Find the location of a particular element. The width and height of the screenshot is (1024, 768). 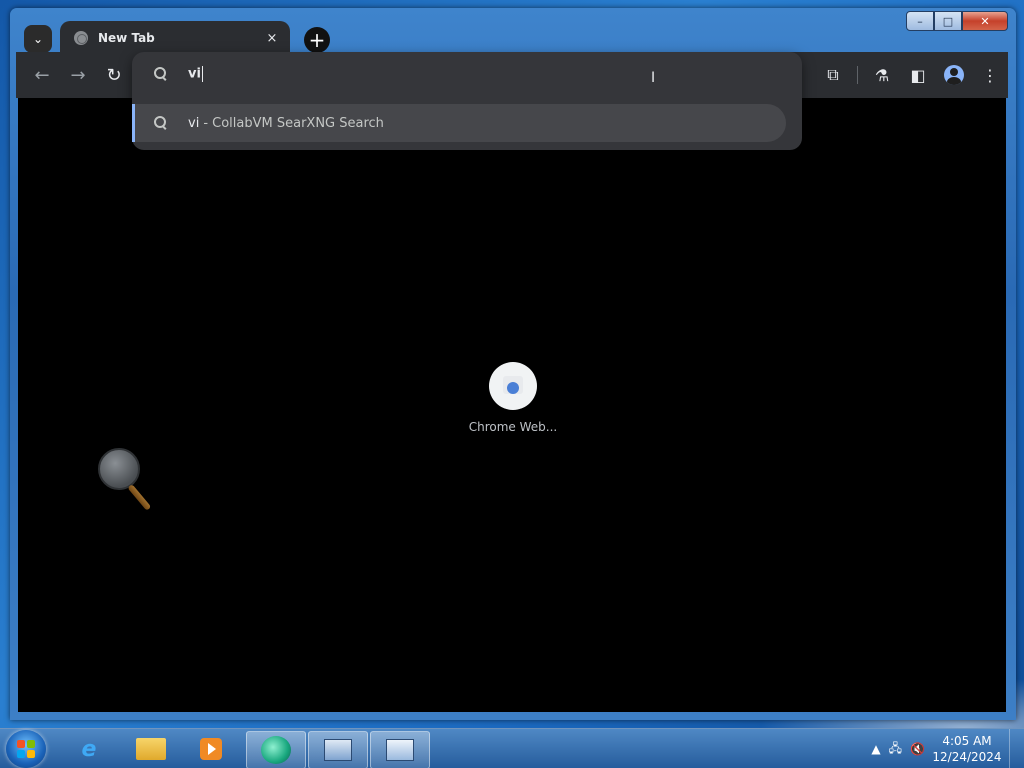

control-panel-icon is located at coordinates (400, 750).